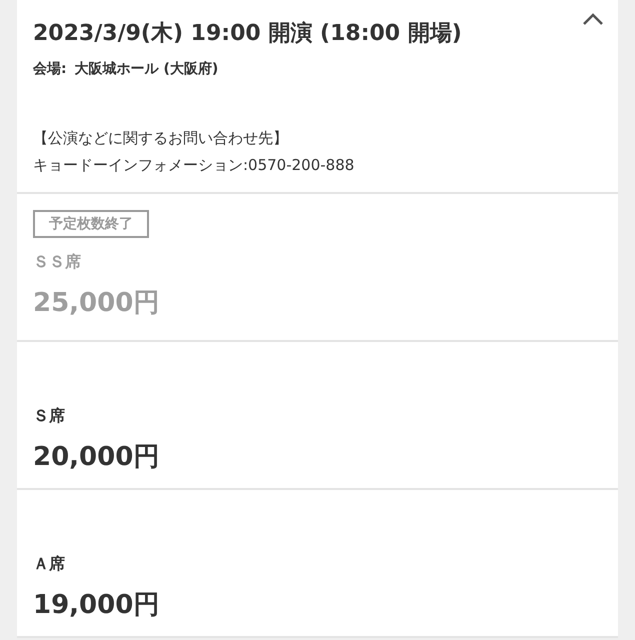  Describe the element at coordinates (91, 224) in the screenshot. I see `sold-out-badge: 予定枚数終了` at that location.